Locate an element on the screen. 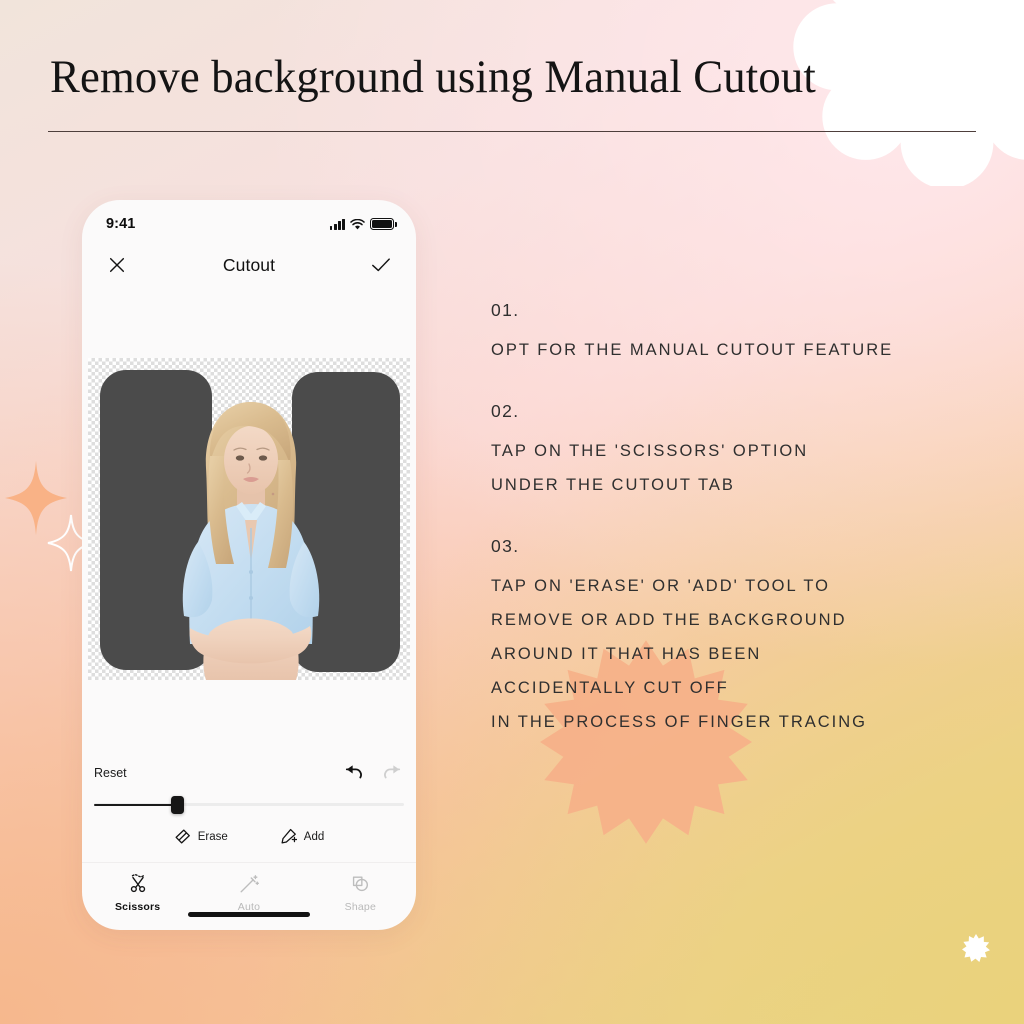  editor-title: Cutout is located at coordinates (249, 264).